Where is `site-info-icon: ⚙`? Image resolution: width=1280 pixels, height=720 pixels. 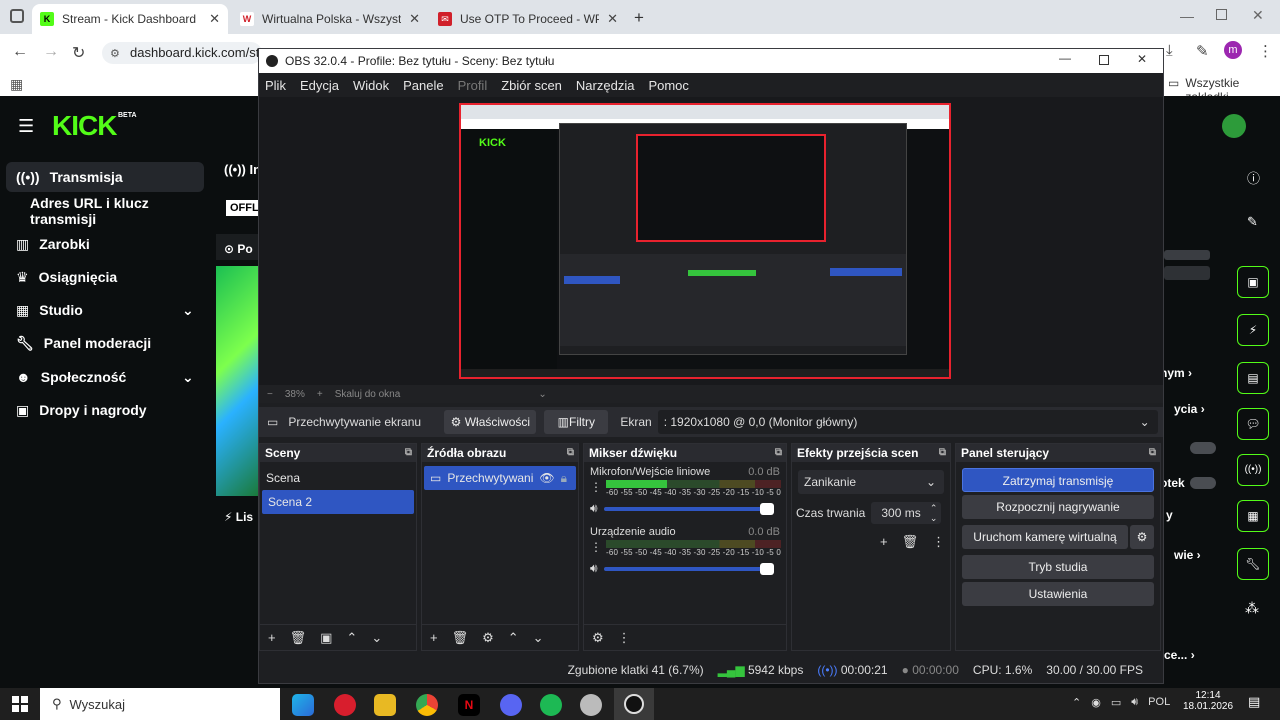
site-info-icon: ⚙ is located at coordinates (115, 53).